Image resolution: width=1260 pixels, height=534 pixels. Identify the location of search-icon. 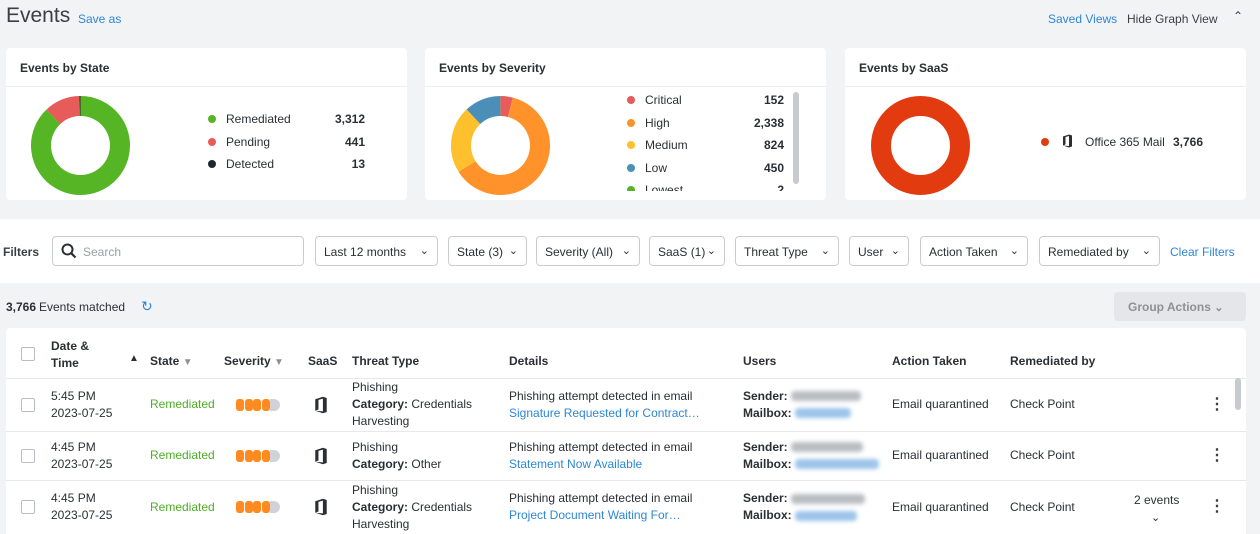
(69, 251).